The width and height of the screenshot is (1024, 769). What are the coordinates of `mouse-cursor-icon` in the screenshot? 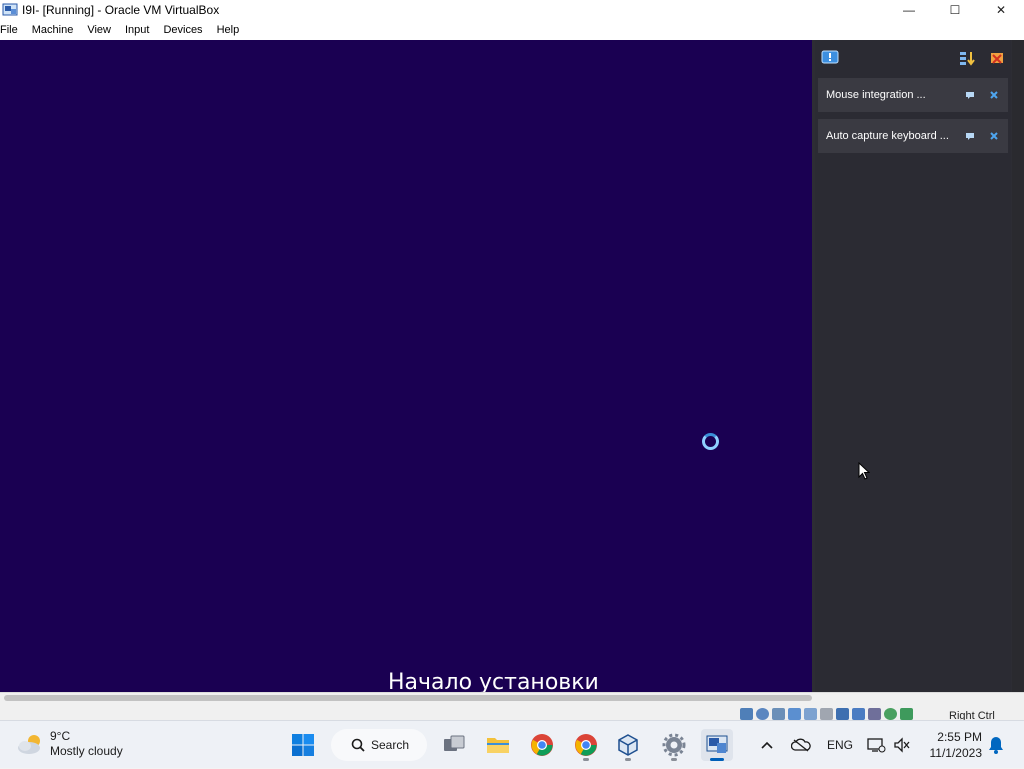 It's located at (864, 471).